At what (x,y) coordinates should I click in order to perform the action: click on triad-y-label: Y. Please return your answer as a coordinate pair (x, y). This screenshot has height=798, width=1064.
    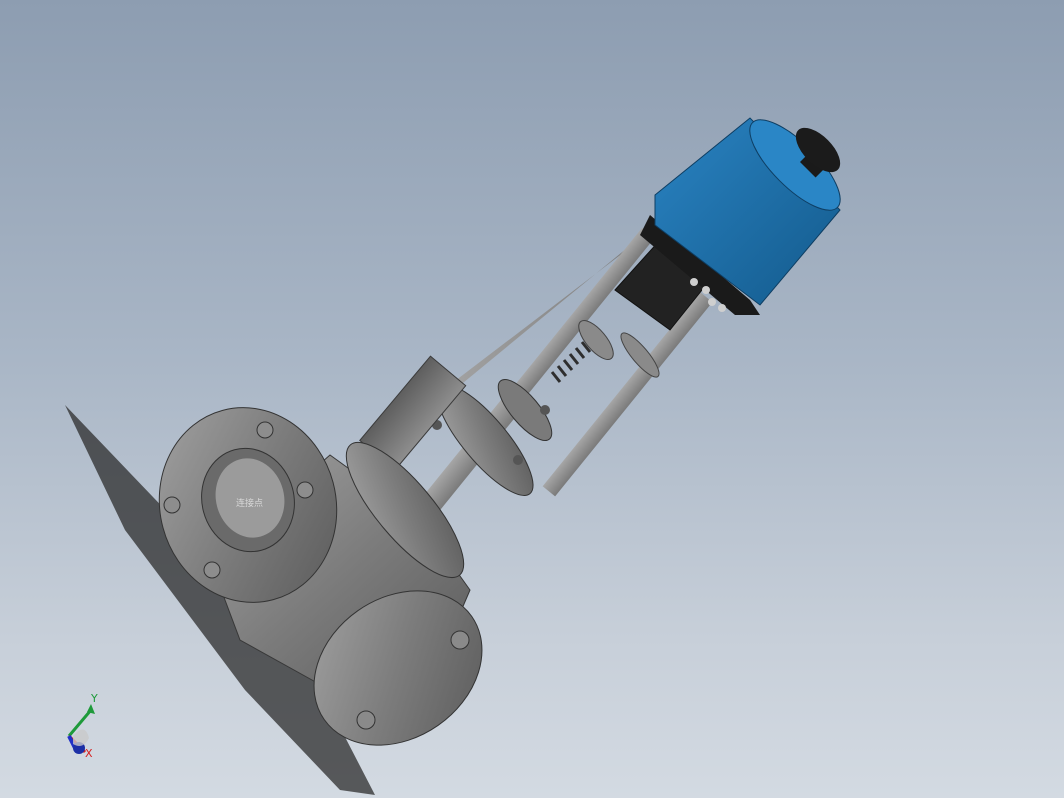
    Looking at the image, I should click on (94, 698).